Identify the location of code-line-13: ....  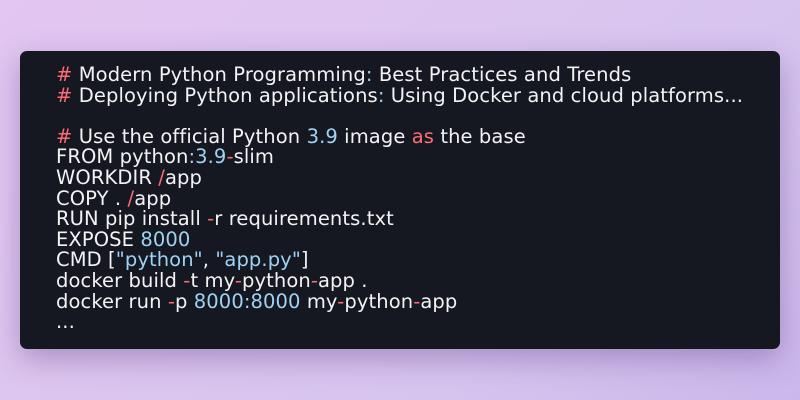
(418, 322).